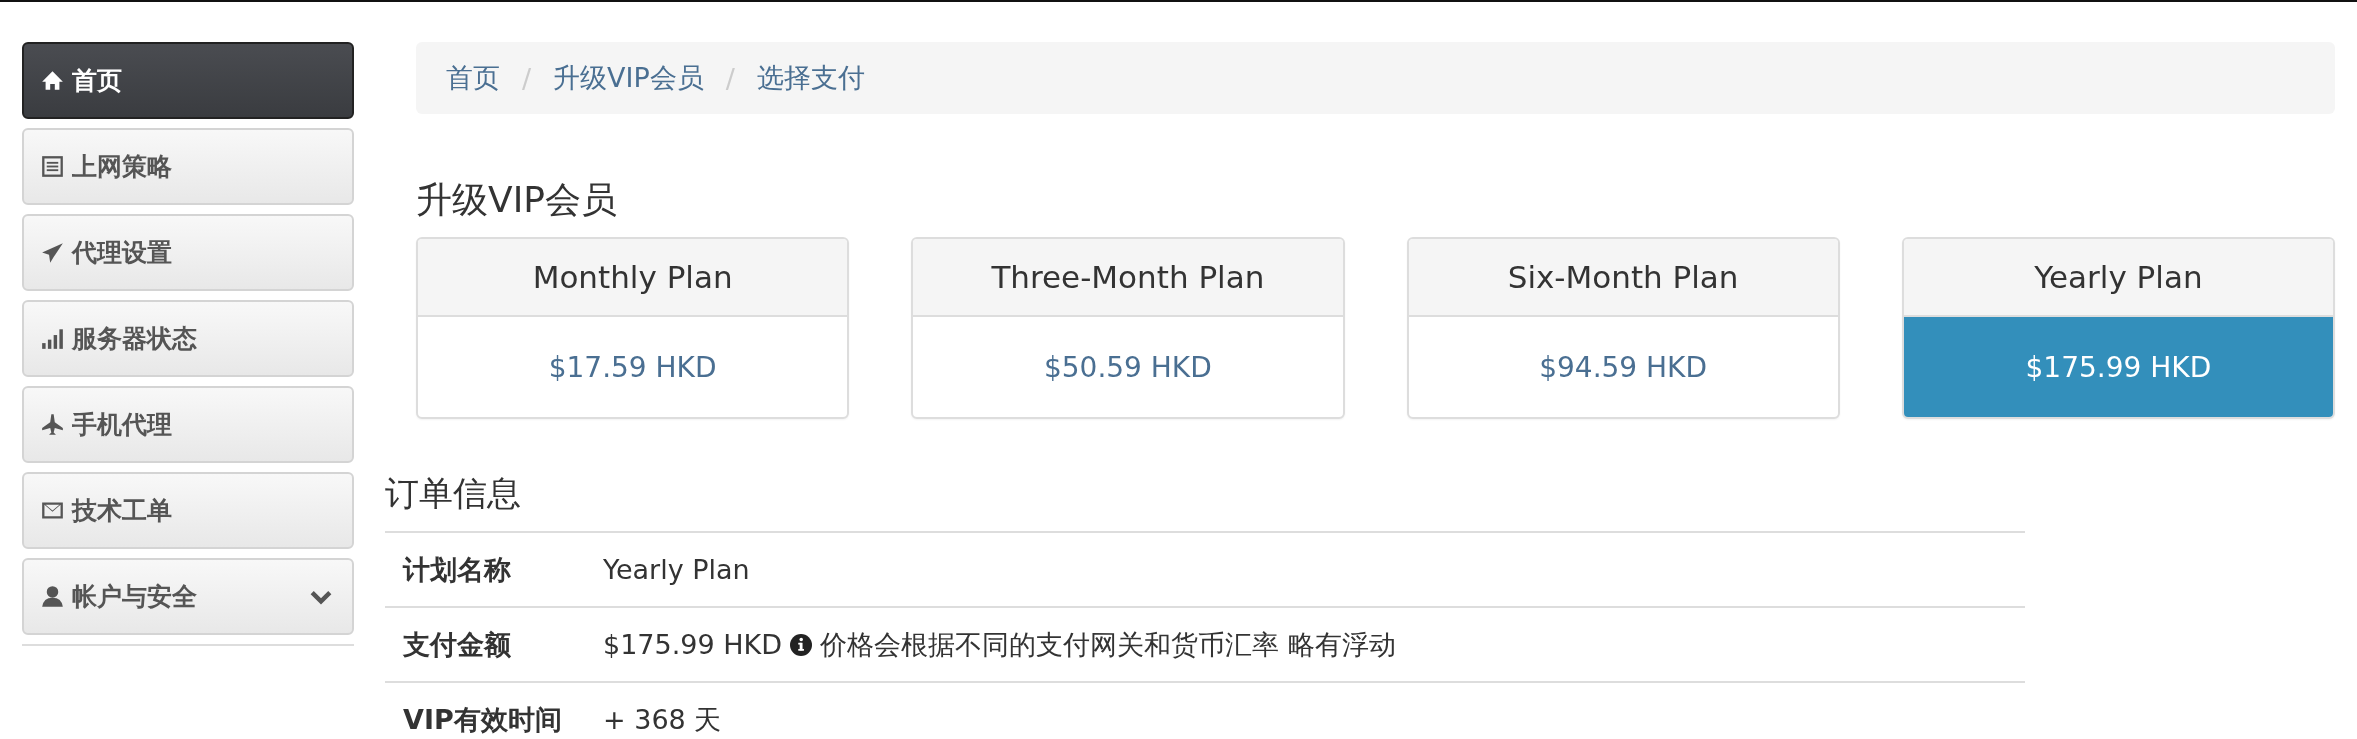 The width and height of the screenshot is (2357, 739). What do you see at coordinates (1623, 278) in the screenshot?
I see `plan-name: Six-Month Plan` at bounding box center [1623, 278].